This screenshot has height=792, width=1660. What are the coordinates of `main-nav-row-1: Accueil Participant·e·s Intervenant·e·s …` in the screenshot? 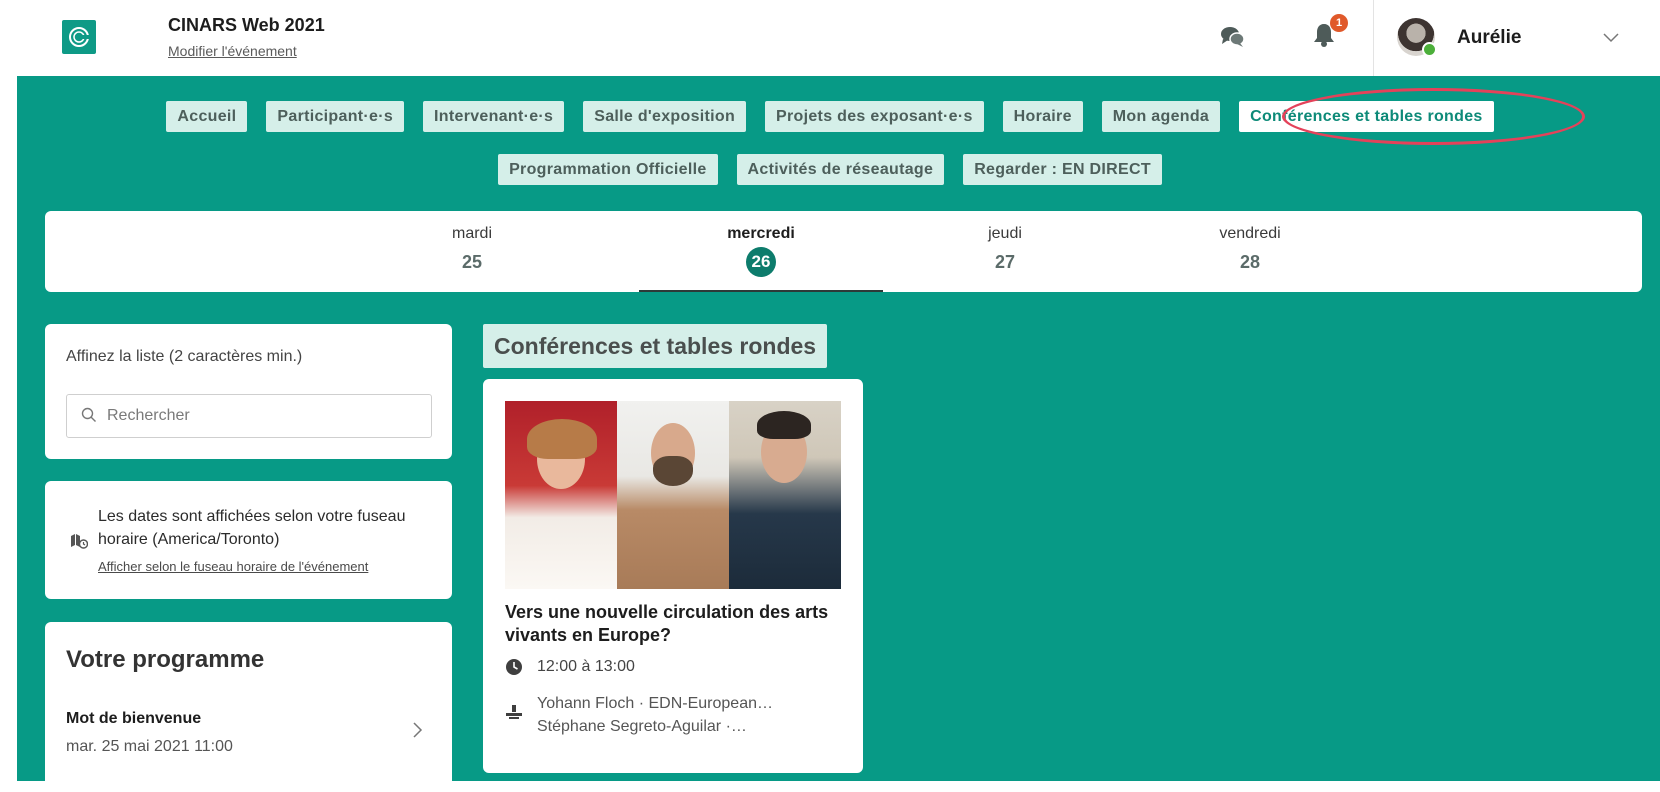 It's located at (830, 116).